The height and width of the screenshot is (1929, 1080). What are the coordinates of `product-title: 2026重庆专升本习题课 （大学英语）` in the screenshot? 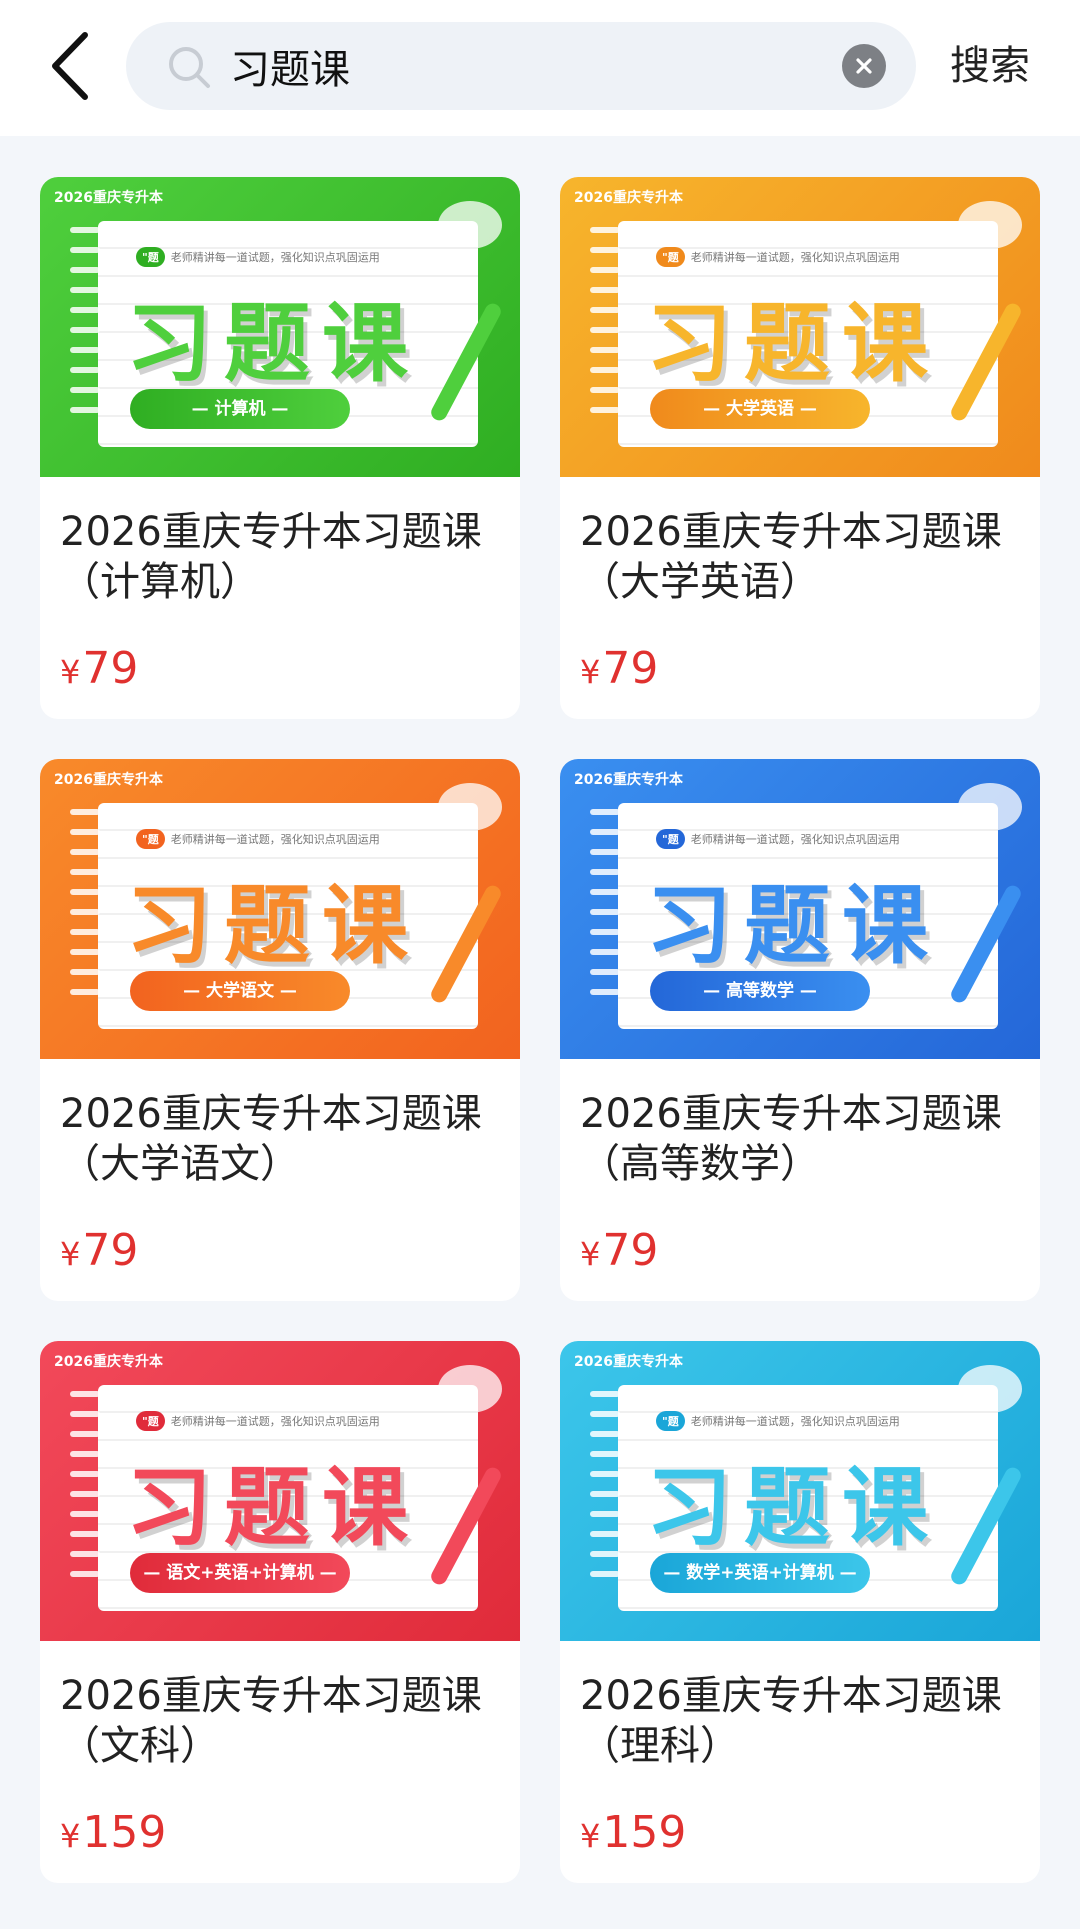 It's located at (791, 557).